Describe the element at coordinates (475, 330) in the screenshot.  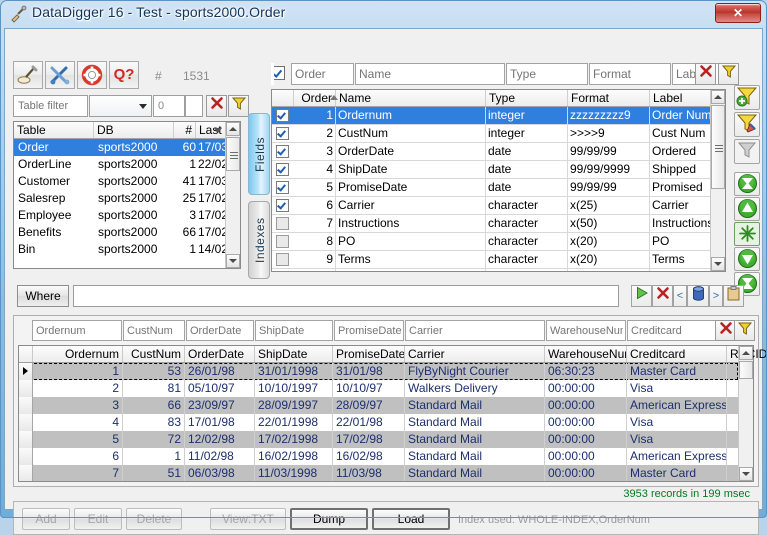
I see `data-filter-carrier-input` at that location.